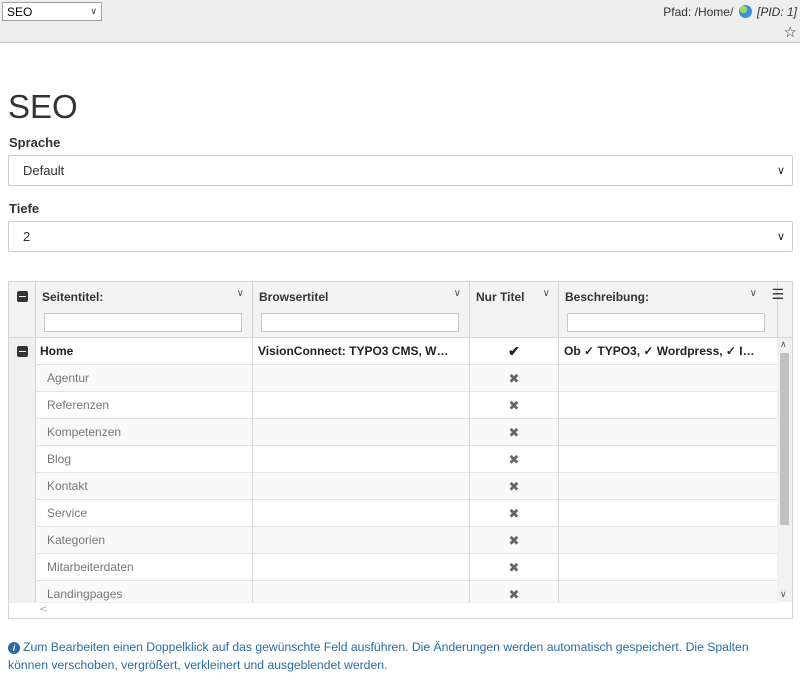 The width and height of the screenshot is (800, 684). Describe the element at coordinates (607, 297) in the screenshot. I see `column-title: Beschreibung:` at that location.